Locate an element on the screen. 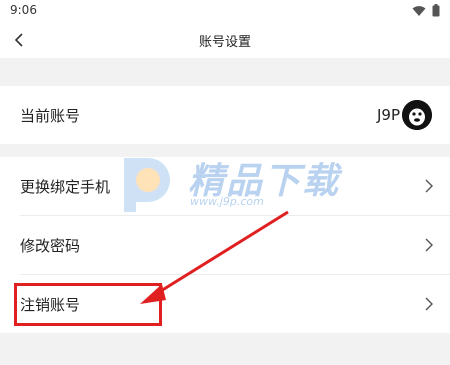 The image size is (450, 365). wifi-icon is located at coordinates (419, 10).